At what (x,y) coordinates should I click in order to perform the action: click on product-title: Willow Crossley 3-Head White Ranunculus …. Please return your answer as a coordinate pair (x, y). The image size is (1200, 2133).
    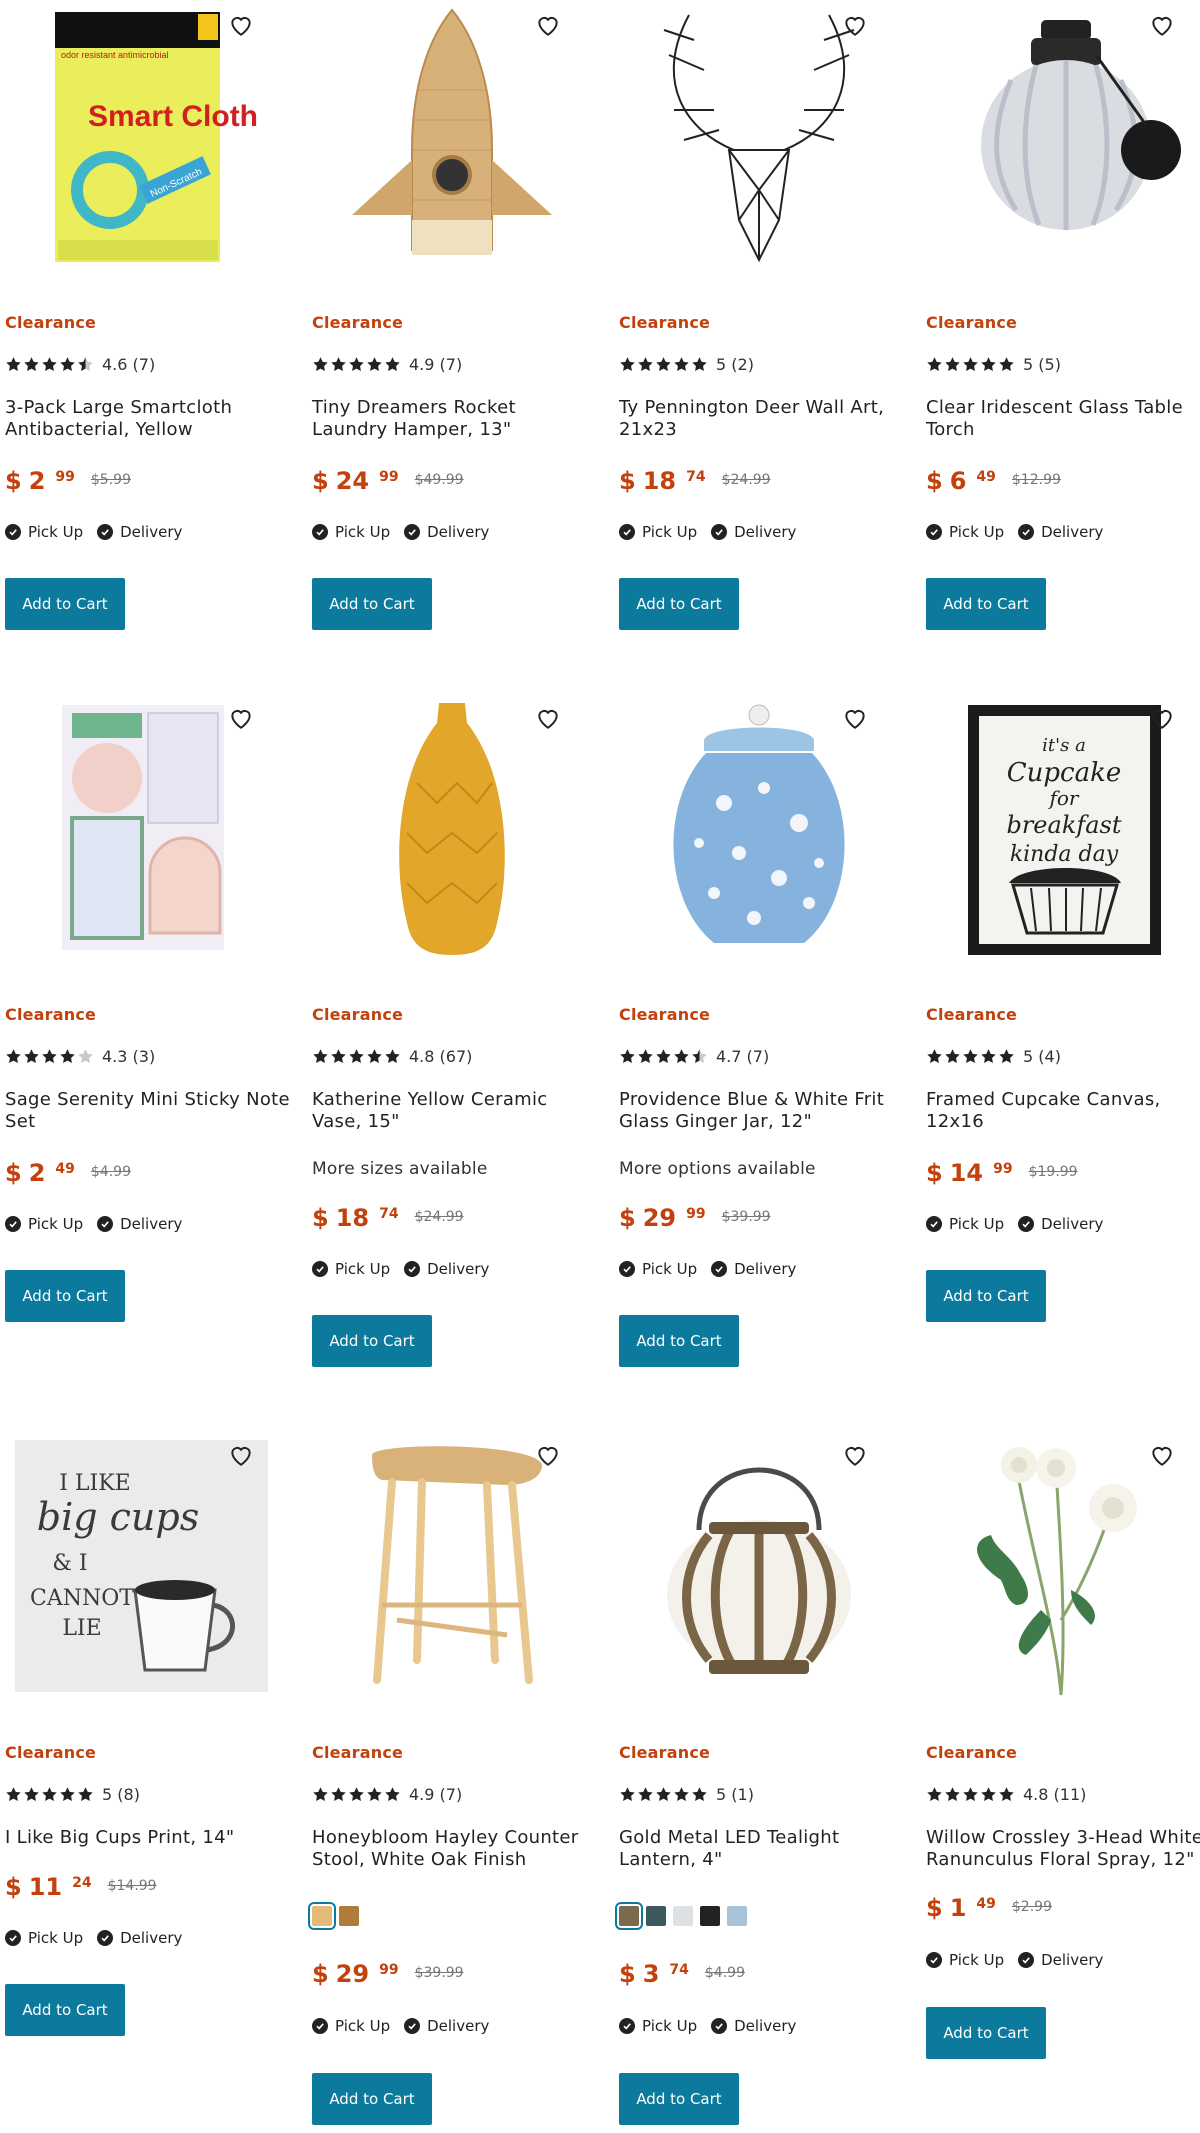
    Looking at the image, I should click on (1063, 1849).